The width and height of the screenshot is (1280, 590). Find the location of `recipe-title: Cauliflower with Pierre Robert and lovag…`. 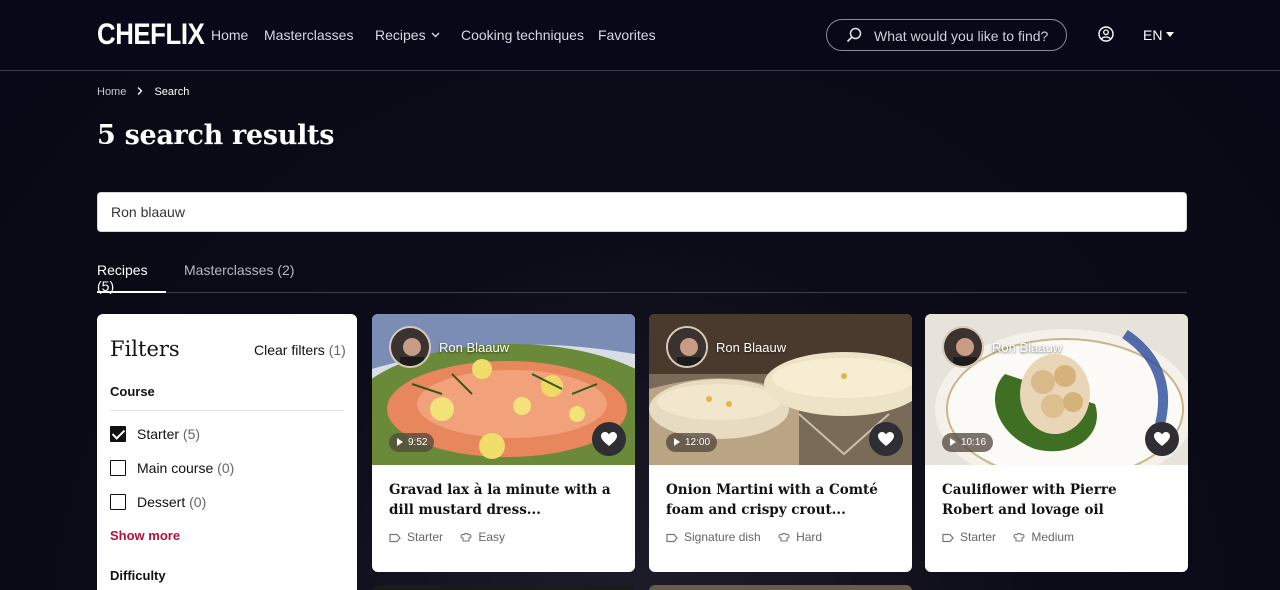

recipe-title: Cauliflower with Pierre Robert and lovag… is located at coordinates (1057, 500).